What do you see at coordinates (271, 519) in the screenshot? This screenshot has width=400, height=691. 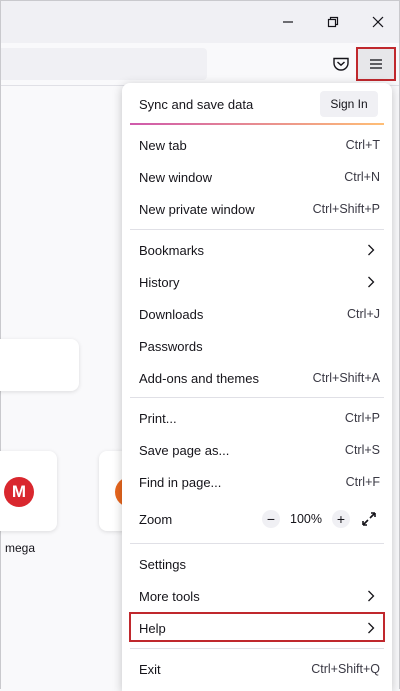 I see `zoom-out-button: −` at bounding box center [271, 519].